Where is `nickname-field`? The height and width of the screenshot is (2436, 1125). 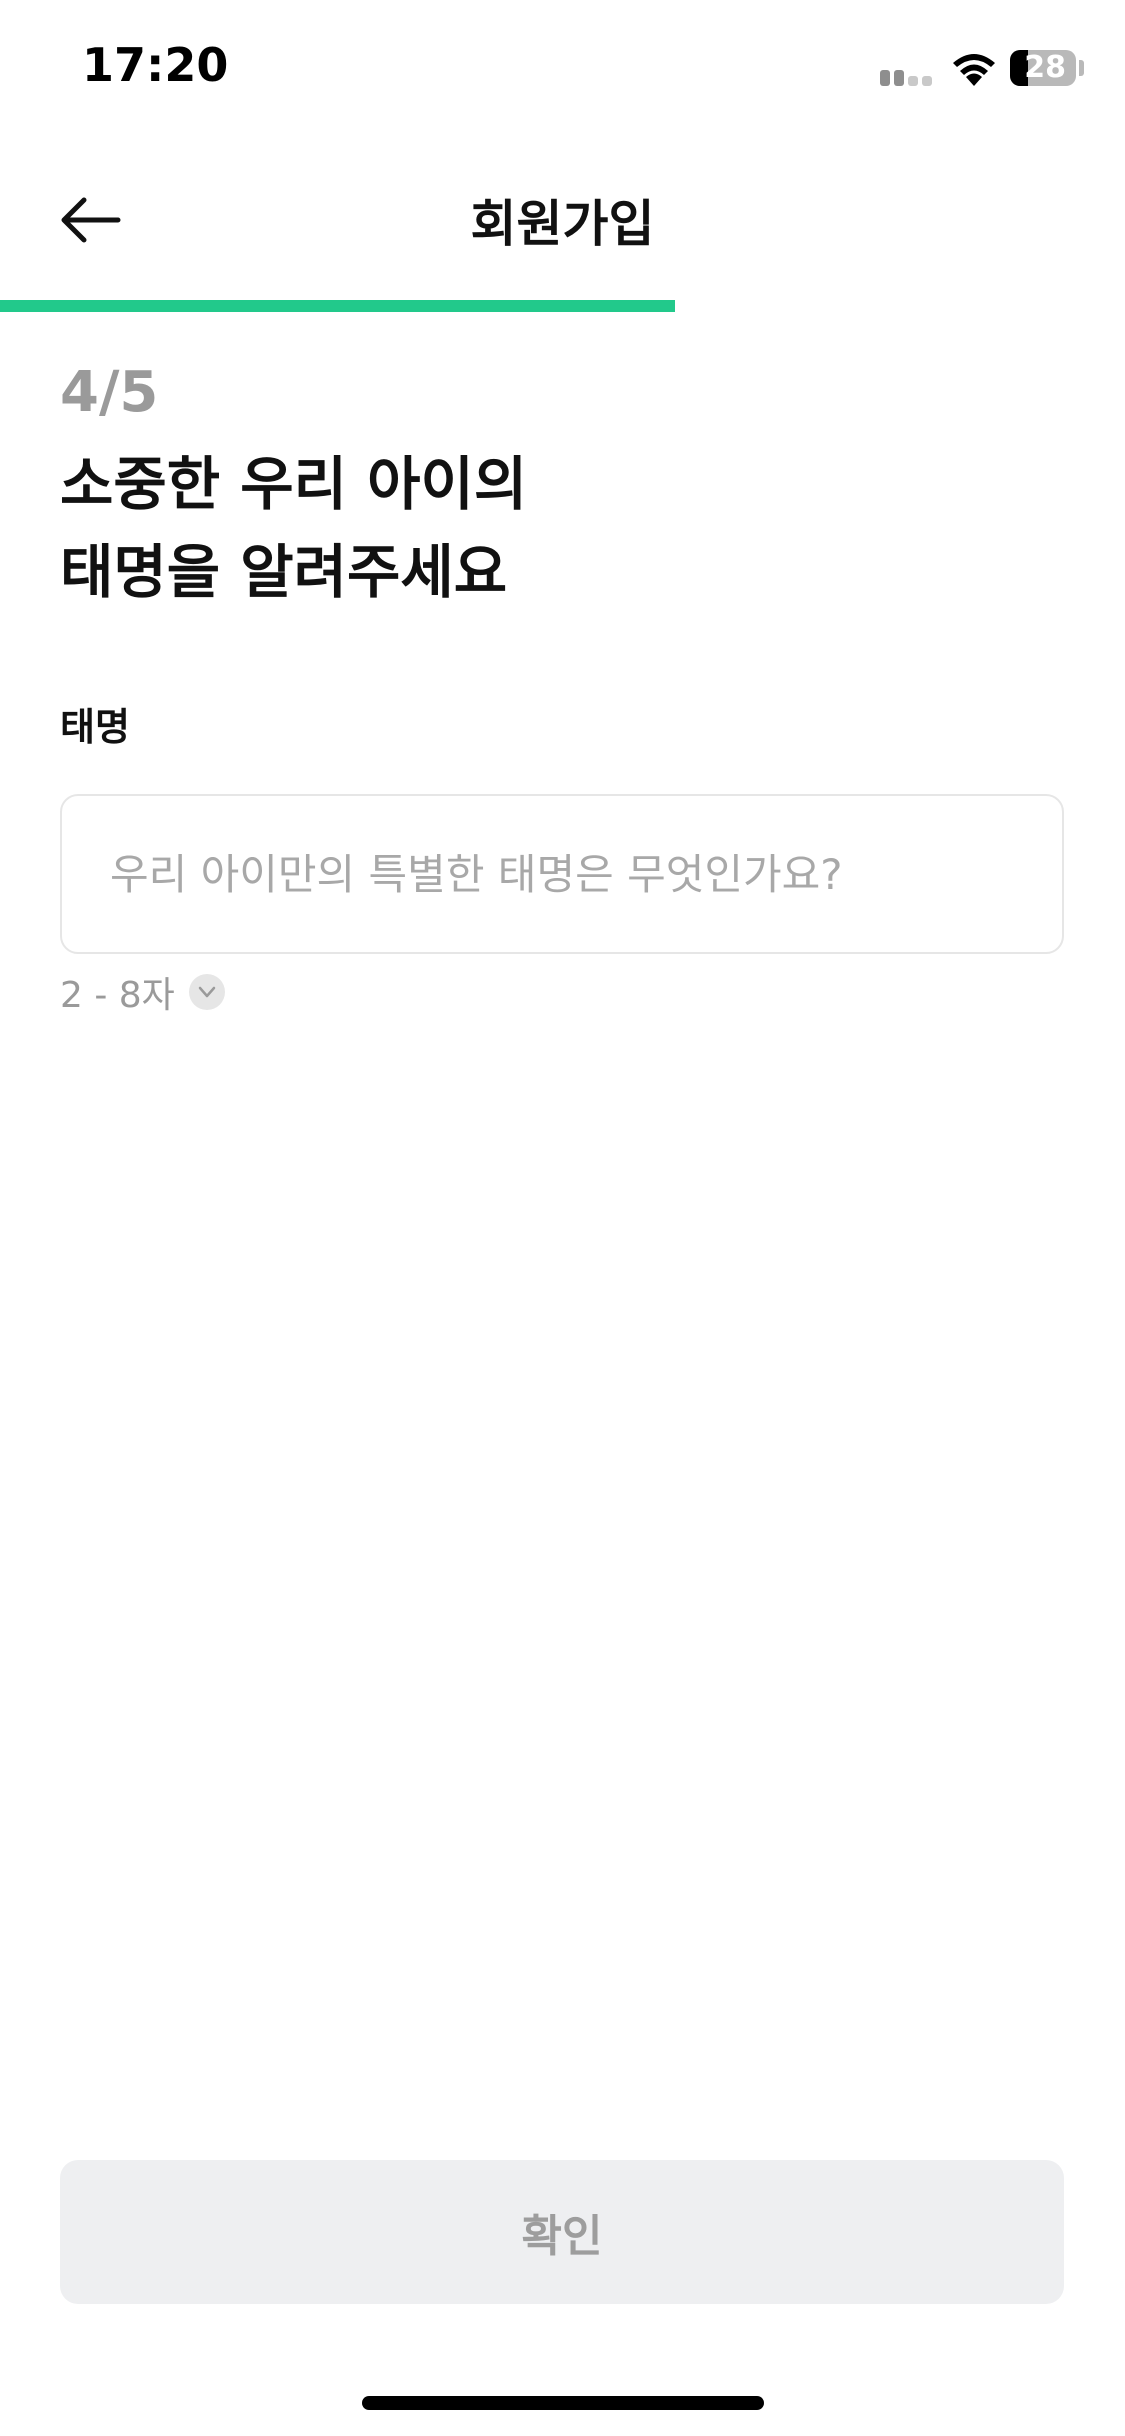
nickname-field is located at coordinates (562, 874).